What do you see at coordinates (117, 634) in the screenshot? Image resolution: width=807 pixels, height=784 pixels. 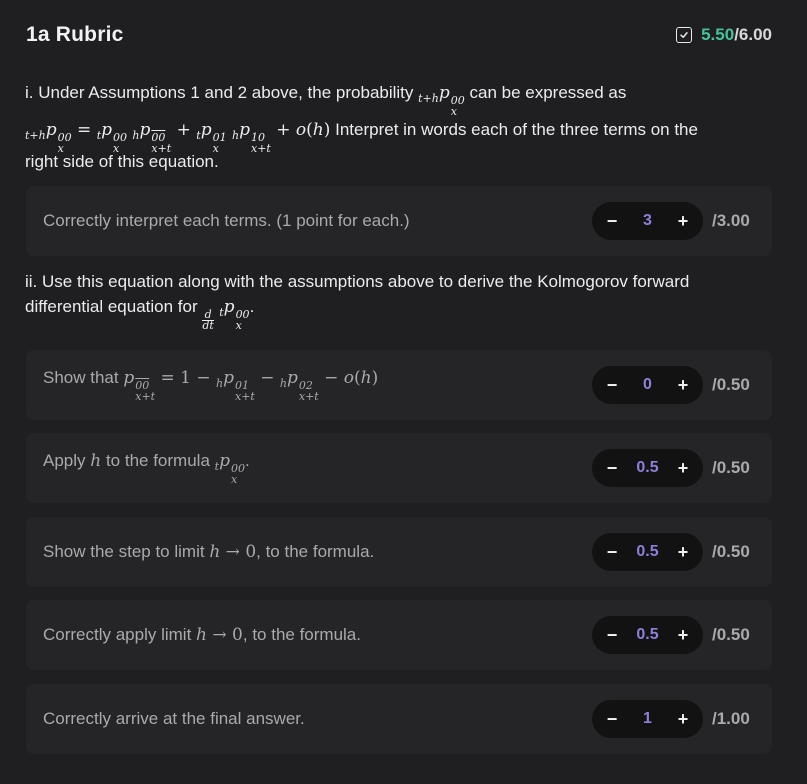 I see `criterion-label-text: Correctly apply limit` at bounding box center [117, 634].